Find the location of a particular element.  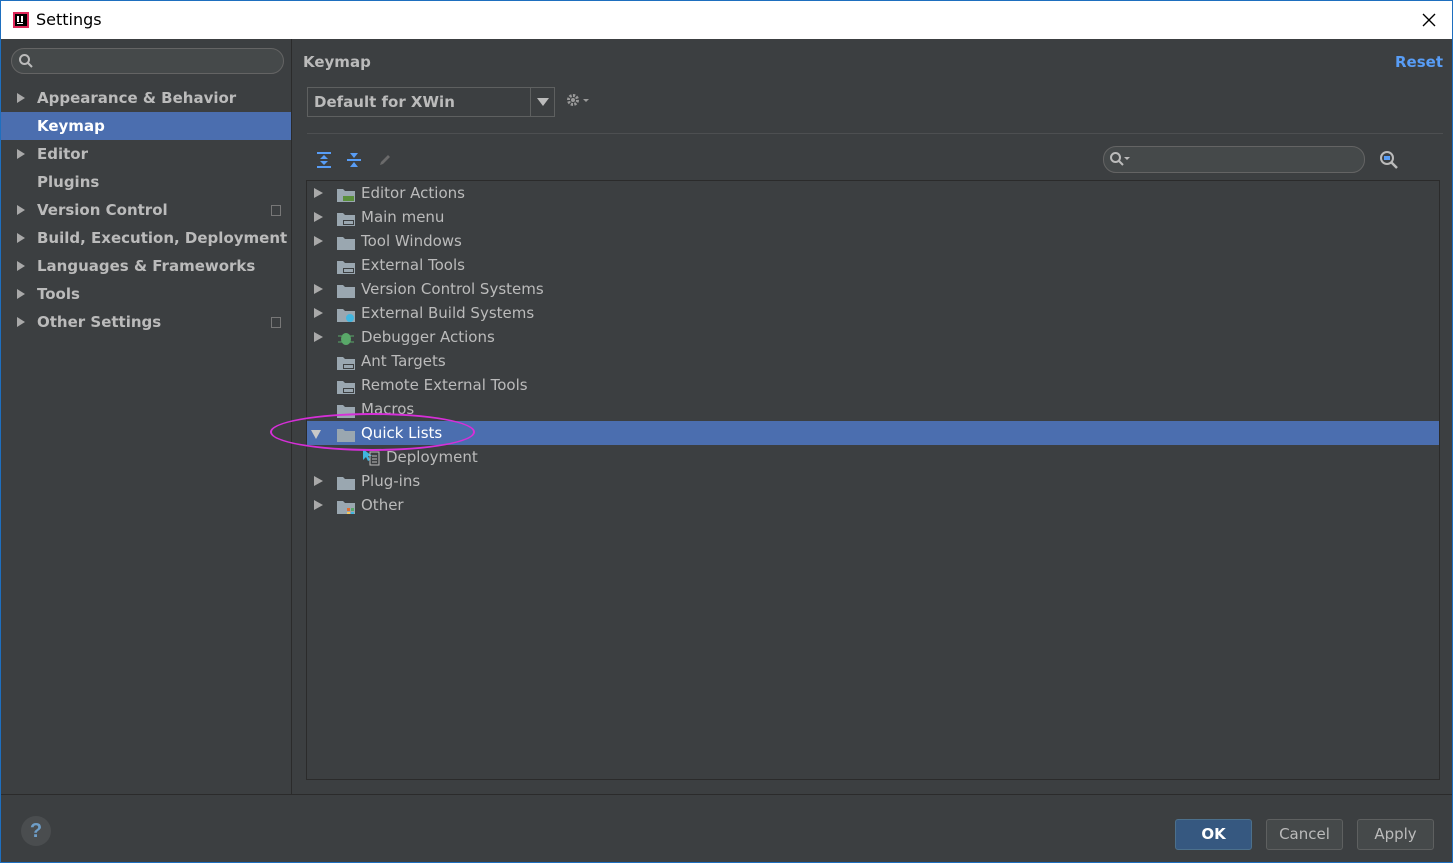

sidebar-item: Languages & Frameworks is located at coordinates (146, 266).